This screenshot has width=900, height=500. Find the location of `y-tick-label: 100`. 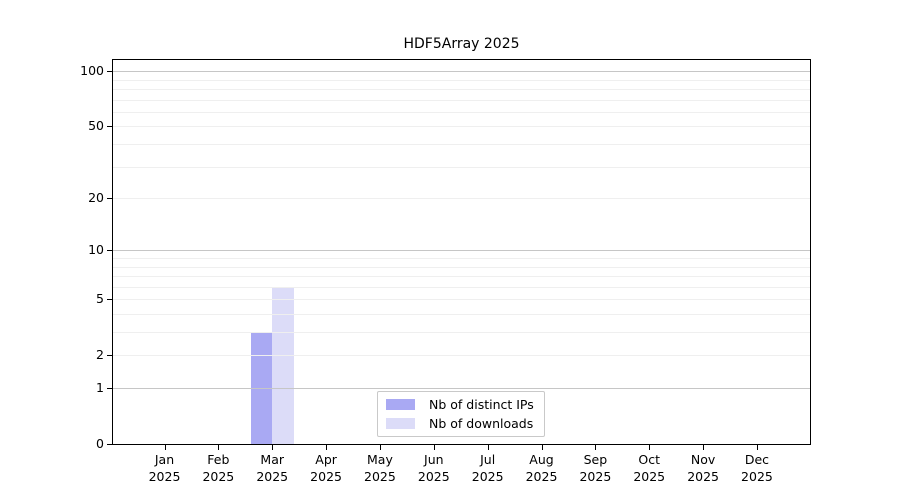

y-tick-label: 100 is located at coordinates (92, 71).